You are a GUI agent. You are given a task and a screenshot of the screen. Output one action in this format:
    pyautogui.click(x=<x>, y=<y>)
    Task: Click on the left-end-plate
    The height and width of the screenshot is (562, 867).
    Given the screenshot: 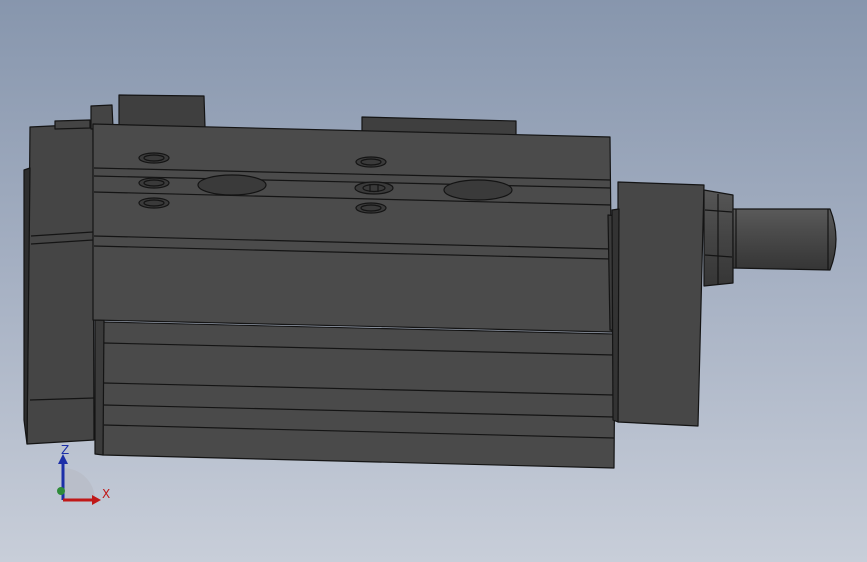 What is the action you would take?
    pyautogui.click(x=60, y=284)
    